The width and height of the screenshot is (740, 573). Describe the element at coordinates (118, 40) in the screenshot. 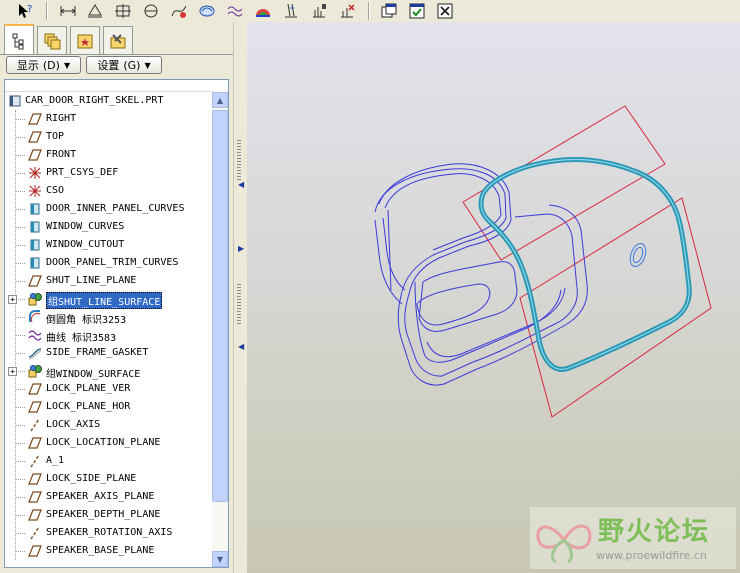

I see `tools-tab` at that location.